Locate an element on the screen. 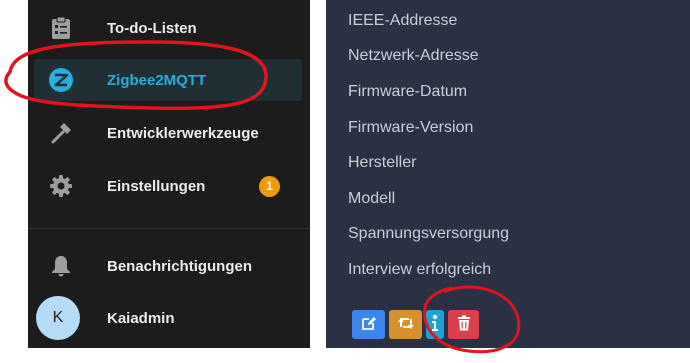 The width and height of the screenshot is (690, 363). sidebar-item-developer-tools: Entwicklerwerkzeuge is located at coordinates (168, 133).